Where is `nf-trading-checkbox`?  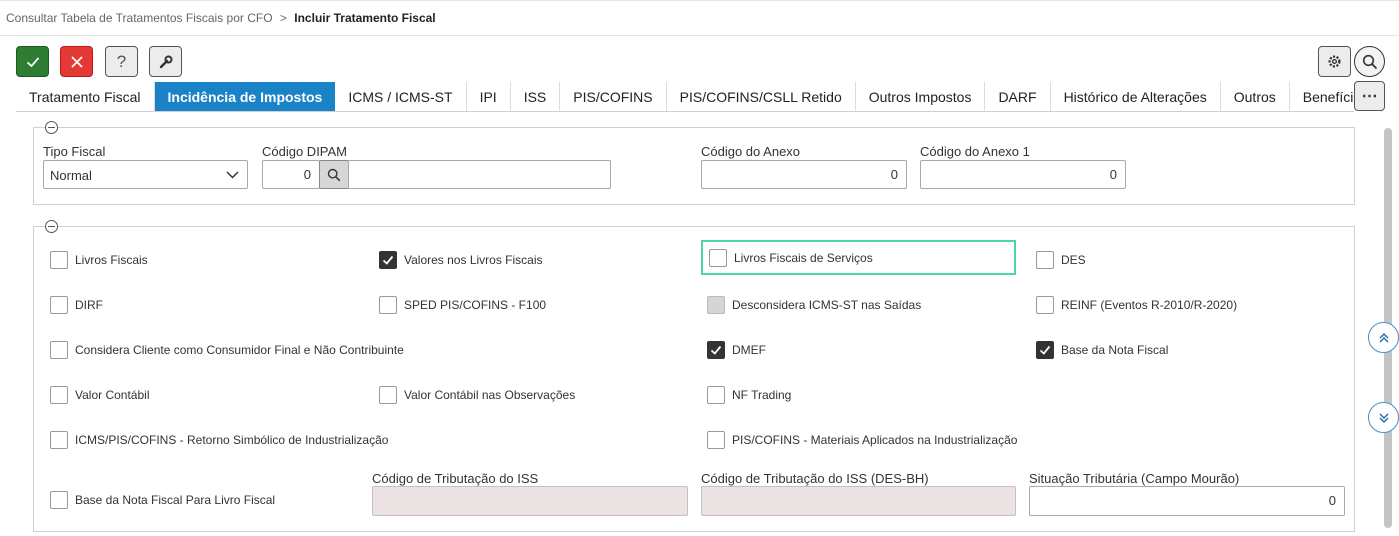 nf-trading-checkbox is located at coordinates (716, 395).